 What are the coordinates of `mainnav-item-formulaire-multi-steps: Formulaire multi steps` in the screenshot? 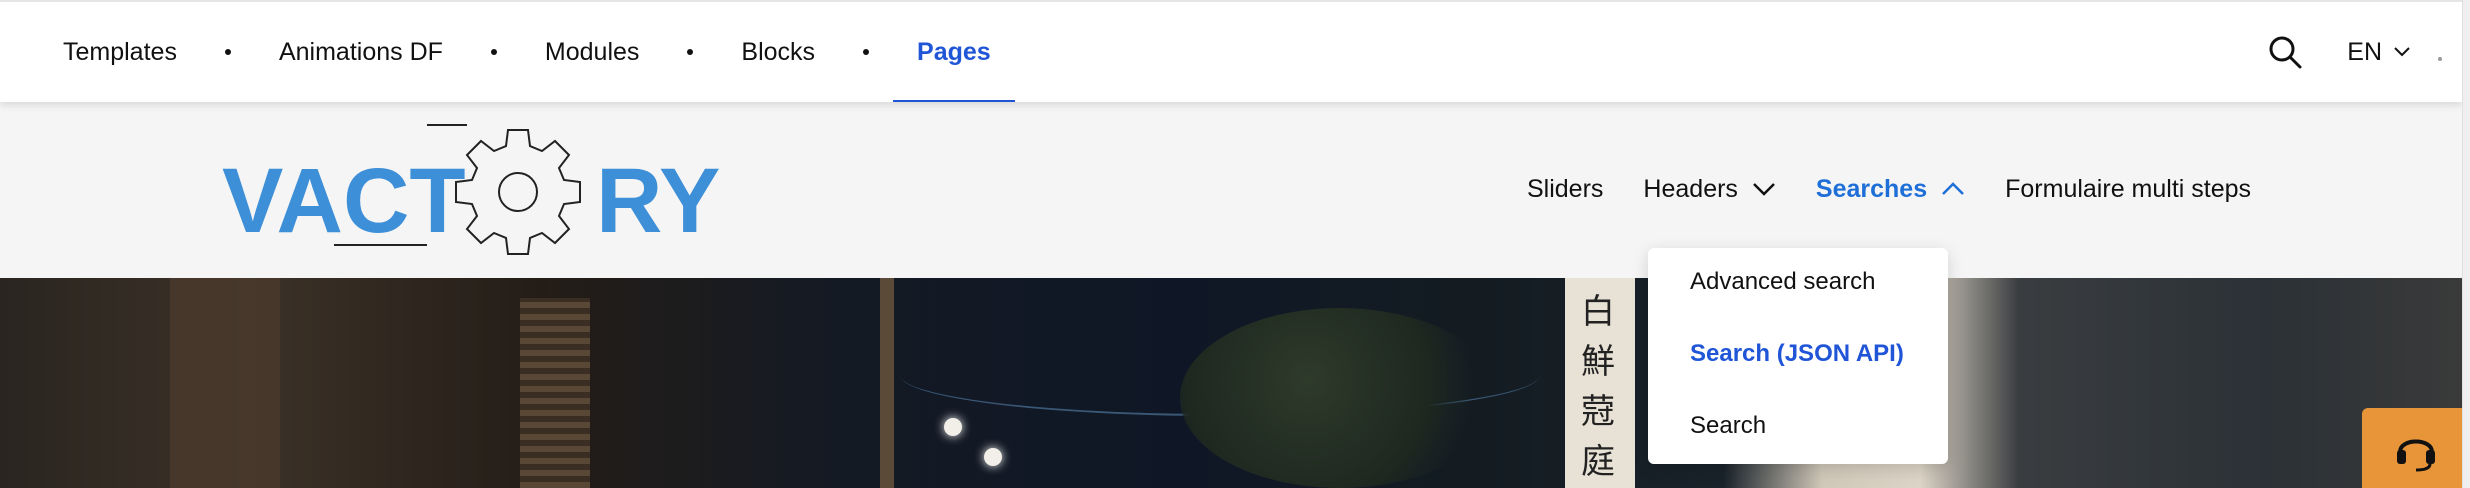 It's located at (2128, 189).